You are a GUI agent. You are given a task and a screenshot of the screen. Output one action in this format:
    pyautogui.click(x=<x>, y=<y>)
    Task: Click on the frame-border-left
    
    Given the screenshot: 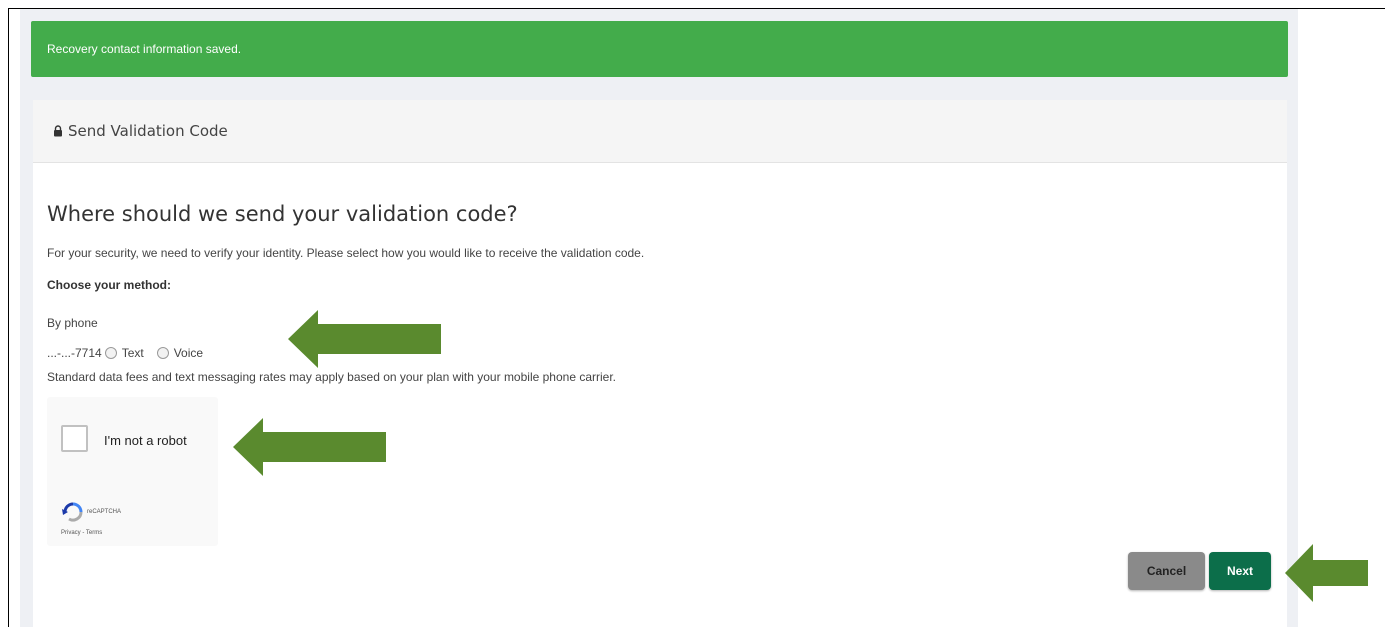 What is the action you would take?
    pyautogui.click(x=8, y=317)
    